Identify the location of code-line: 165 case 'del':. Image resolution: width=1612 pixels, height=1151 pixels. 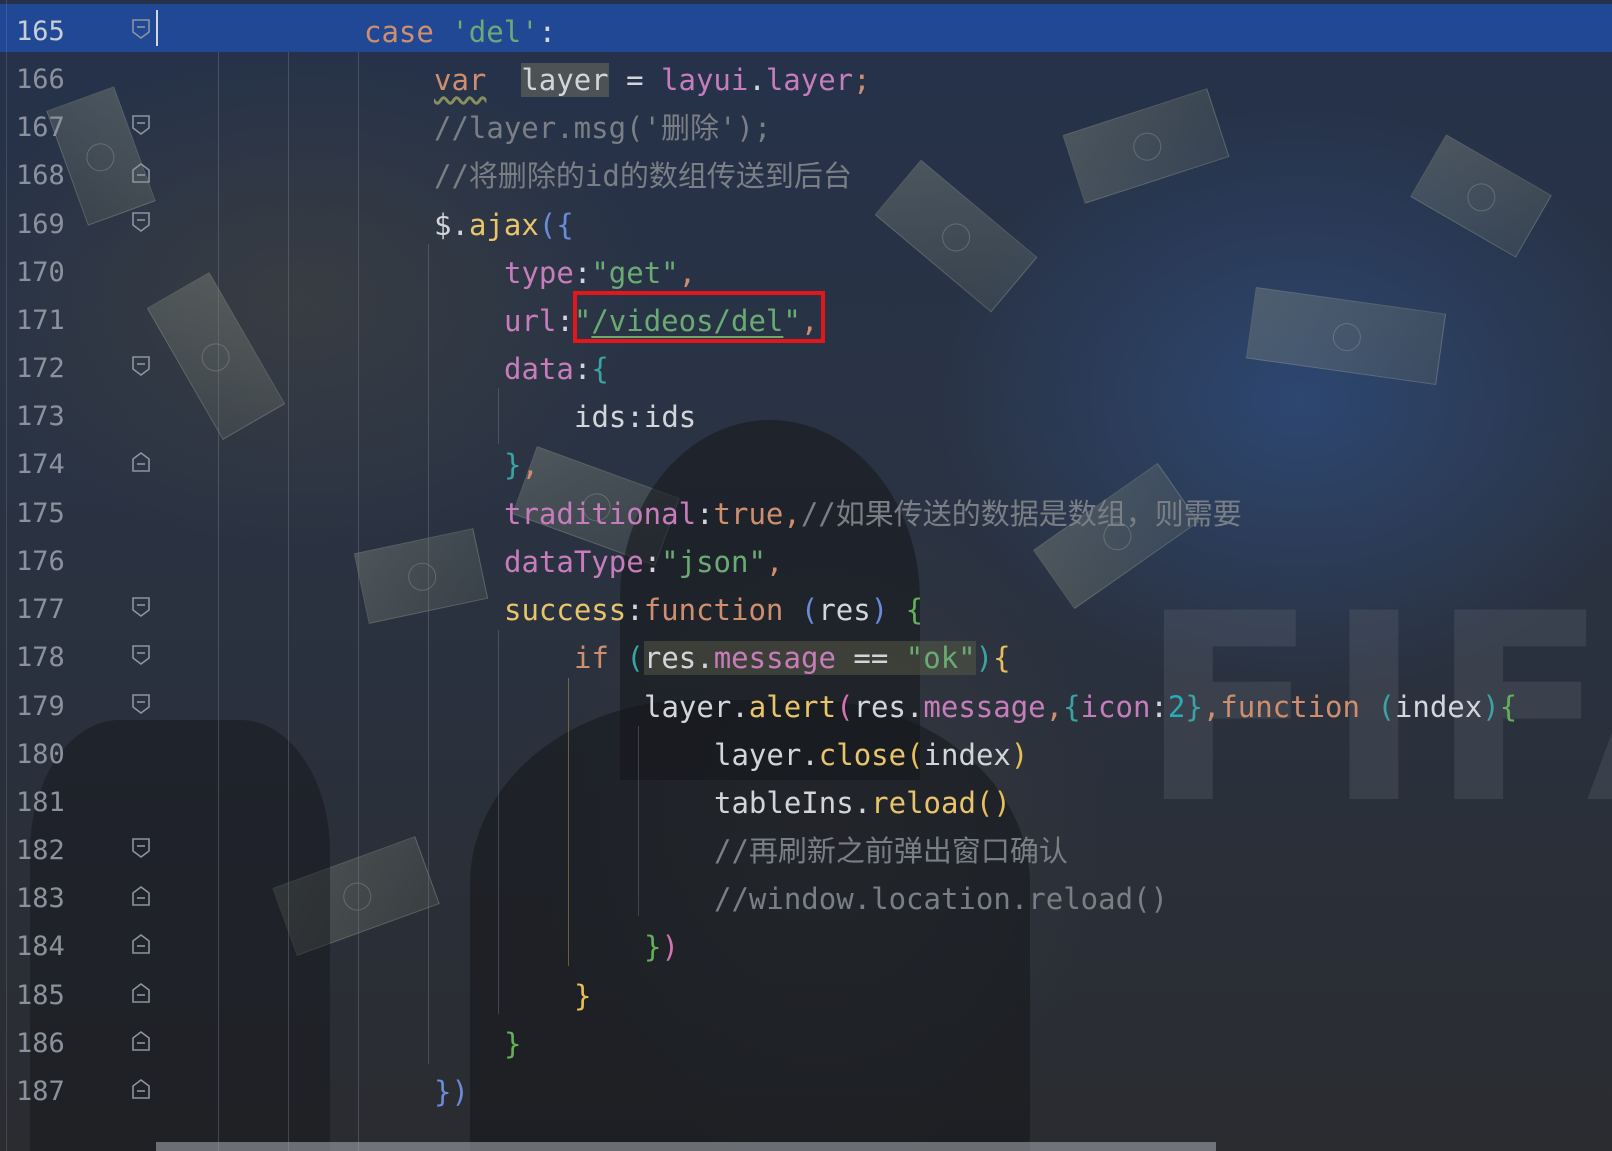
(806, 28).